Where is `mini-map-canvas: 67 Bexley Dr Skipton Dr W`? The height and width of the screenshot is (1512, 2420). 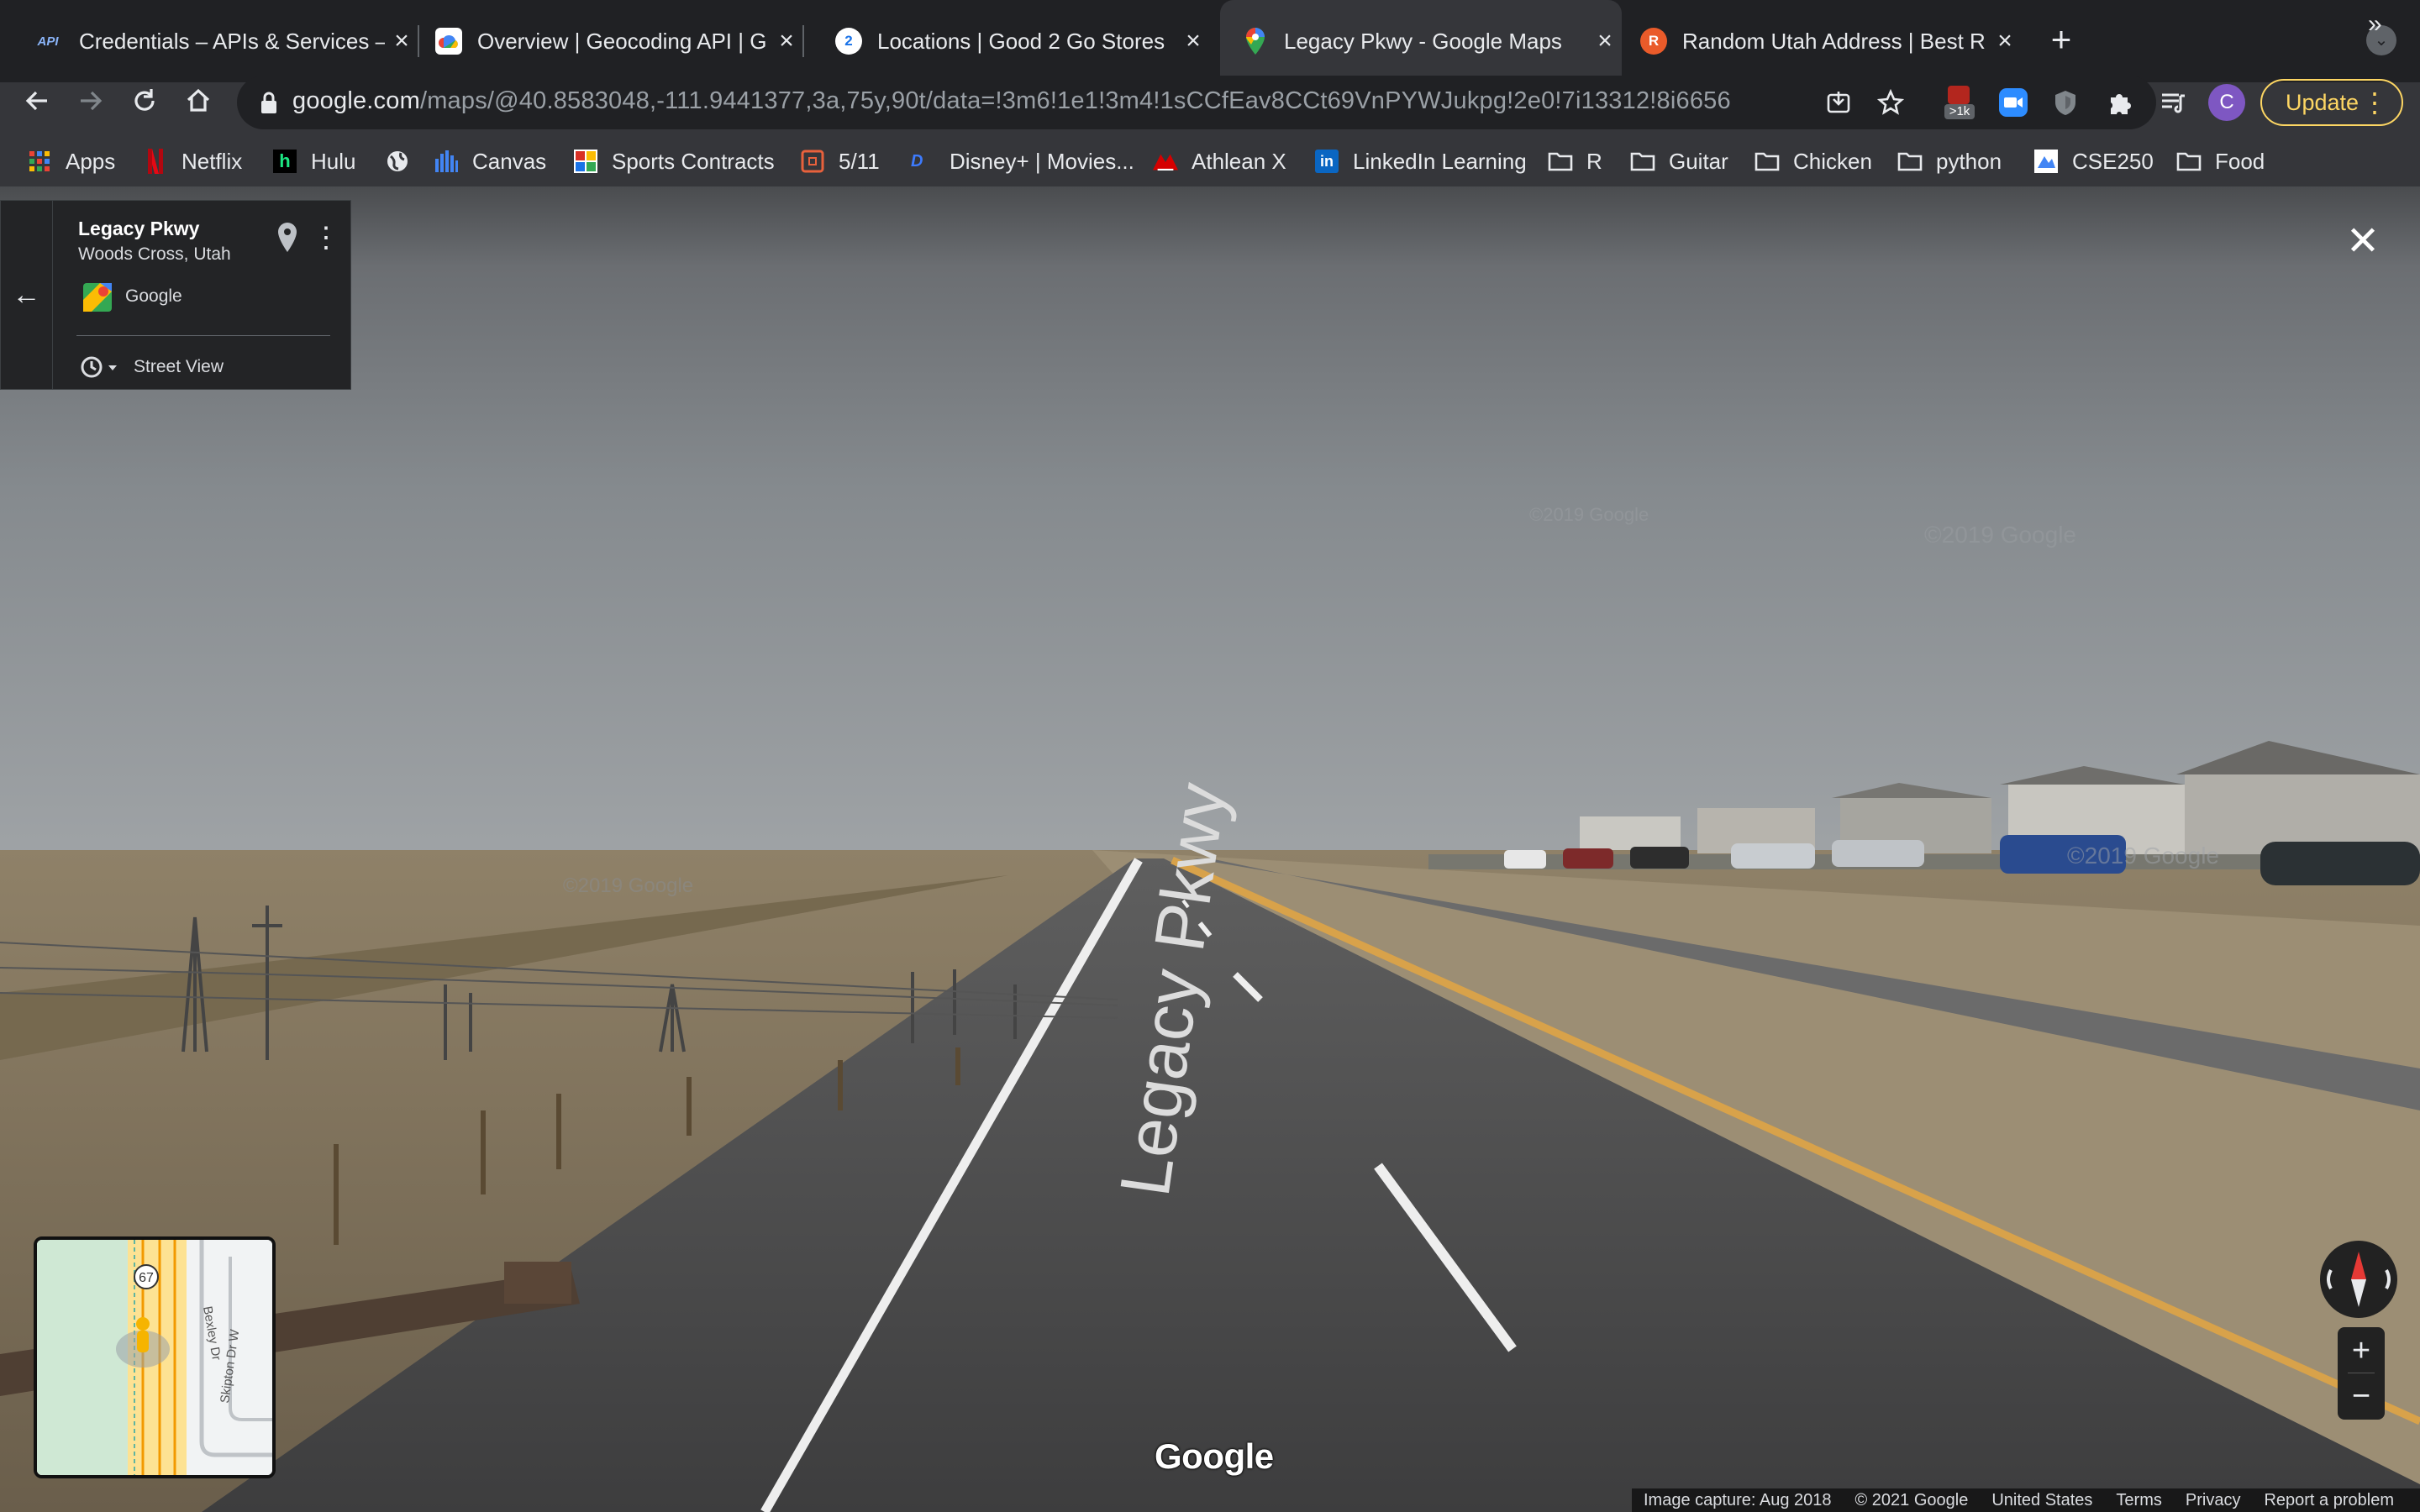 mini-map-canvas: 67 Bexley Dr Skipton Dr W is located at coordinates (154, 1357).